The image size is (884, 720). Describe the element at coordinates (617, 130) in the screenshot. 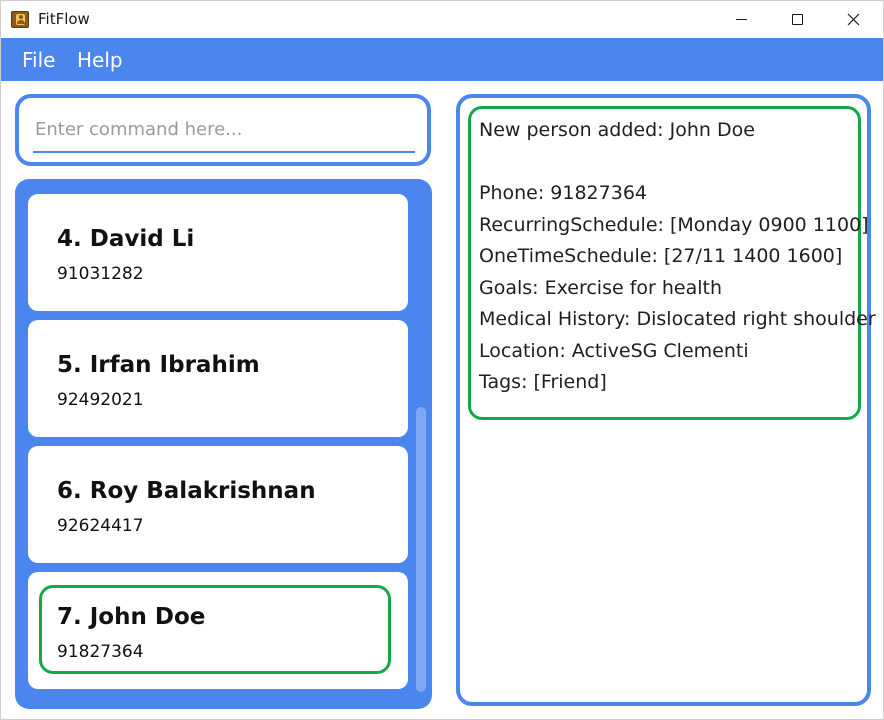

I see `result-headline: New person added: John Doe` at that location.